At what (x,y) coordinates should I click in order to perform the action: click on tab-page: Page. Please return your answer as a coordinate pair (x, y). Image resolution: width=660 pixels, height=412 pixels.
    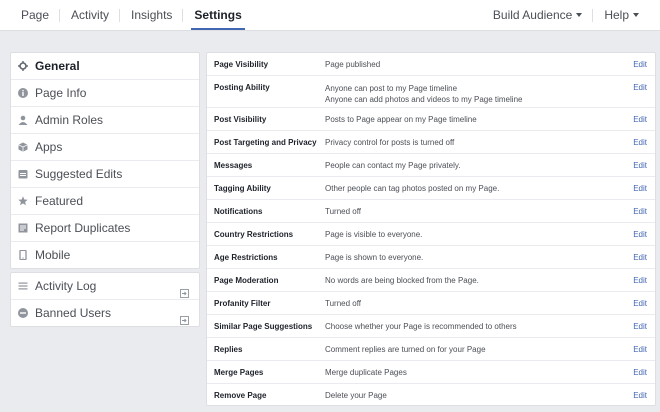
    Looking at the image, I should click on (35, 15).